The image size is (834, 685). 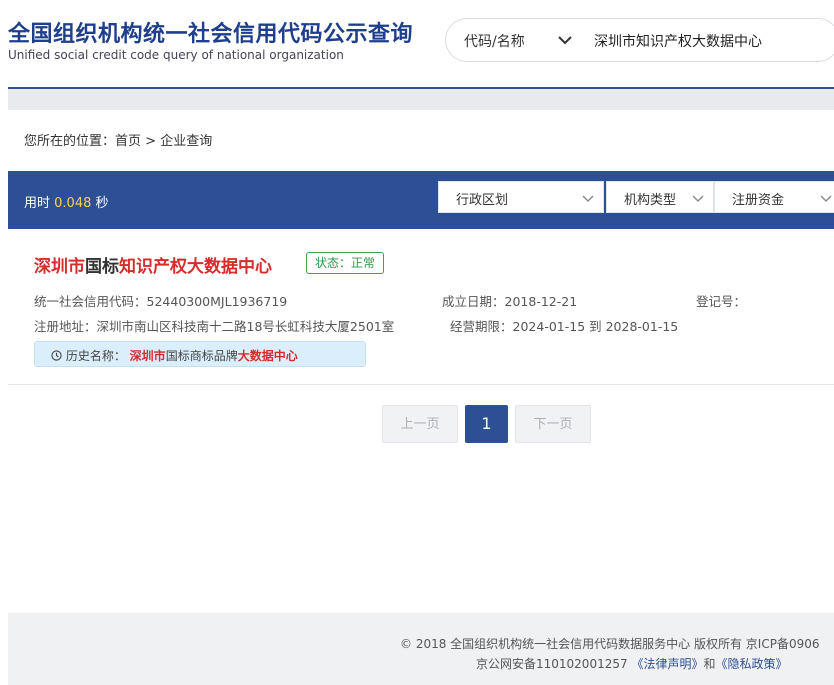 I want to click on page-1-button: 1, so click(x=486, y=424).